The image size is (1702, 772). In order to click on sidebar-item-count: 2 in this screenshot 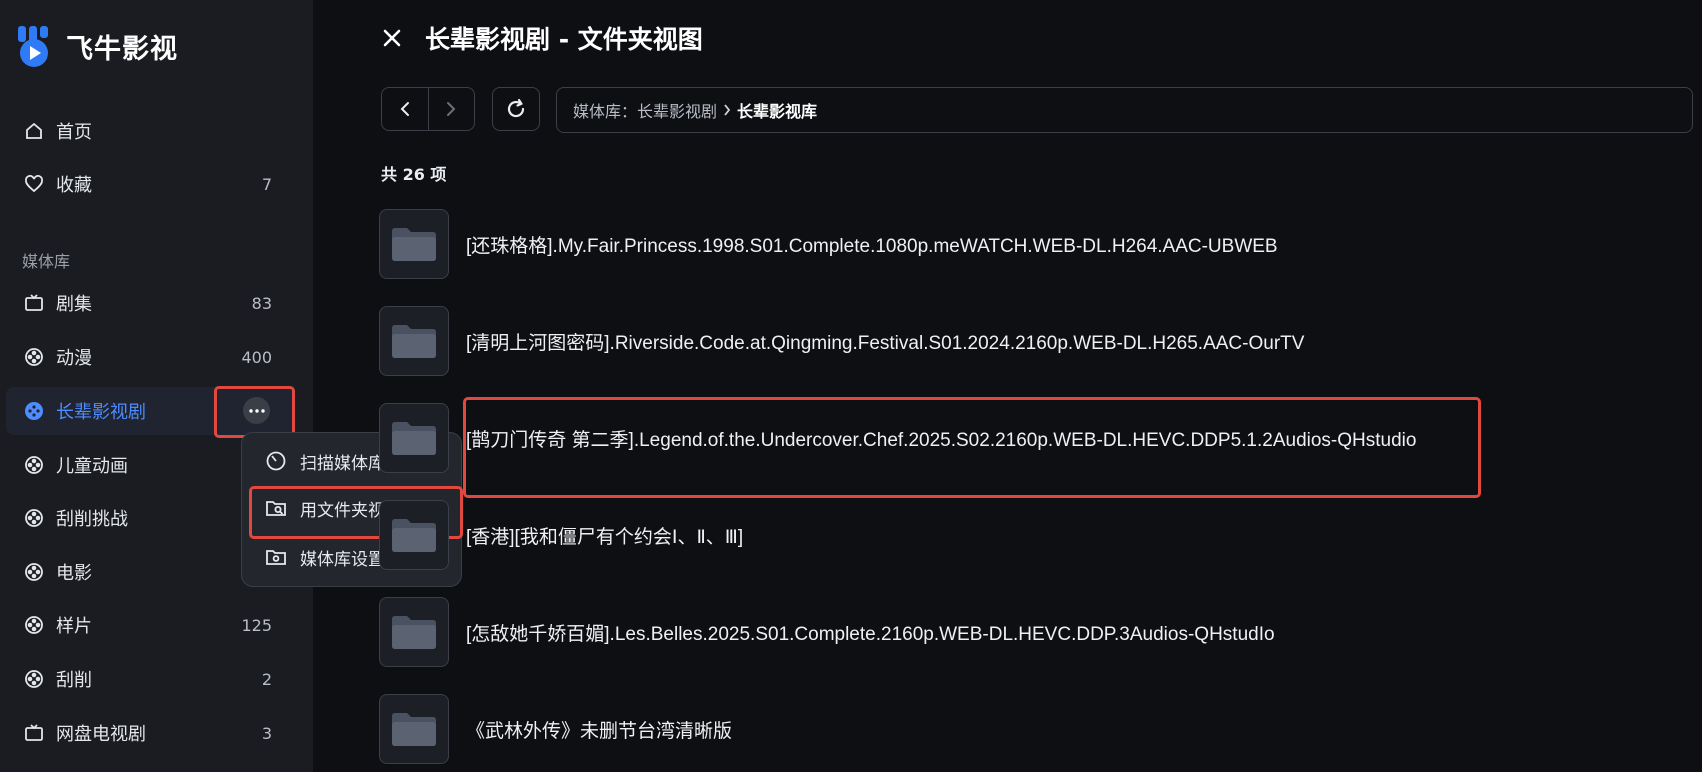, I will do `click(266, 679)`.